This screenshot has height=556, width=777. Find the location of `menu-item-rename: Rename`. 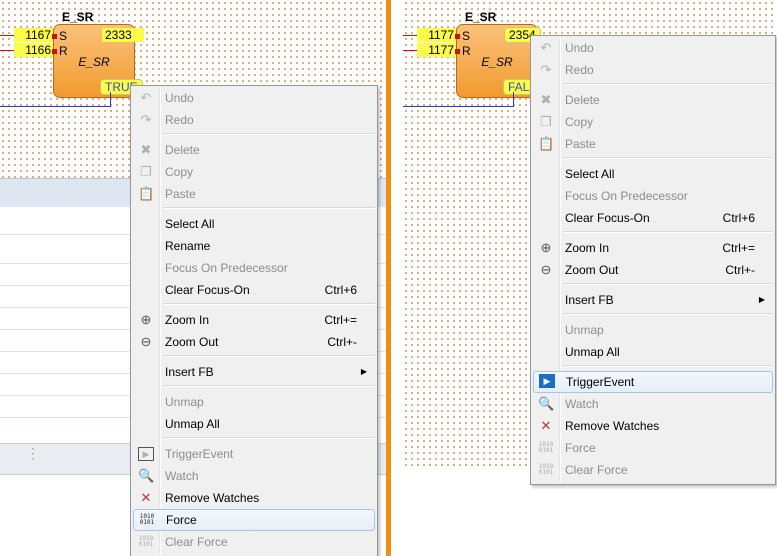

menu-item-rename: Rename is located at coordinates (254, 246).